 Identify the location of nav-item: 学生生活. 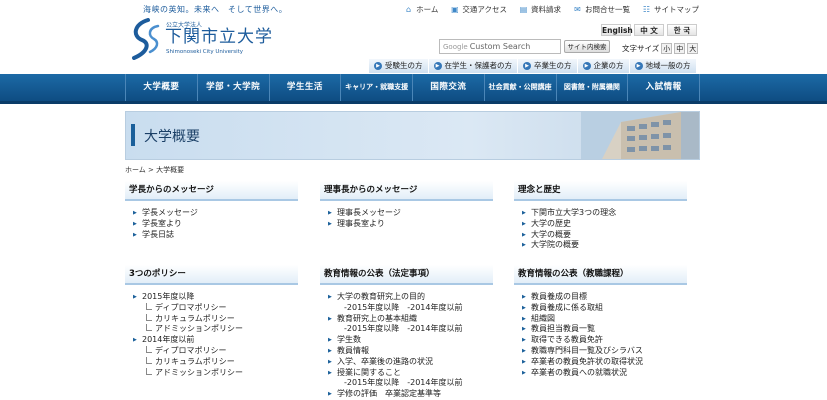
(306, 87).